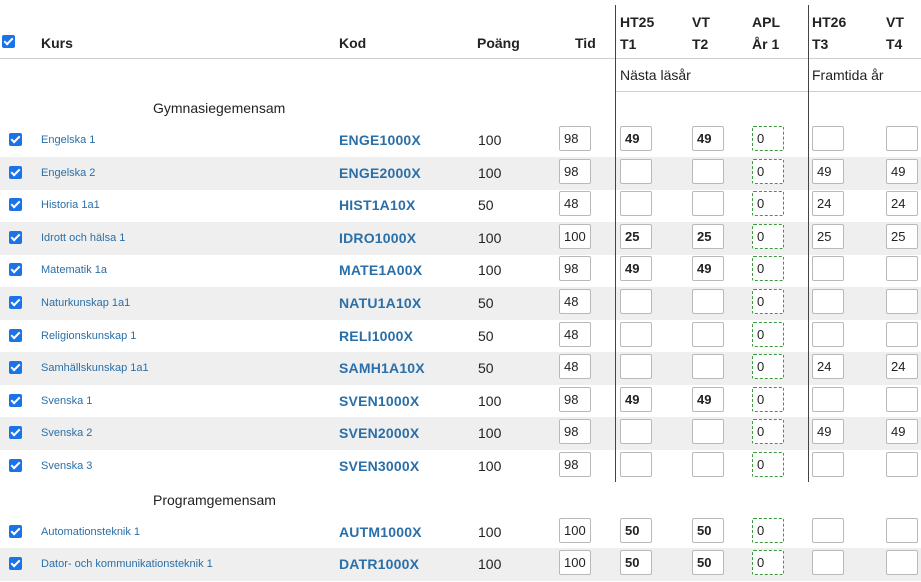  I want to click on course-name-link: Svenska 2, so click(66, 433).